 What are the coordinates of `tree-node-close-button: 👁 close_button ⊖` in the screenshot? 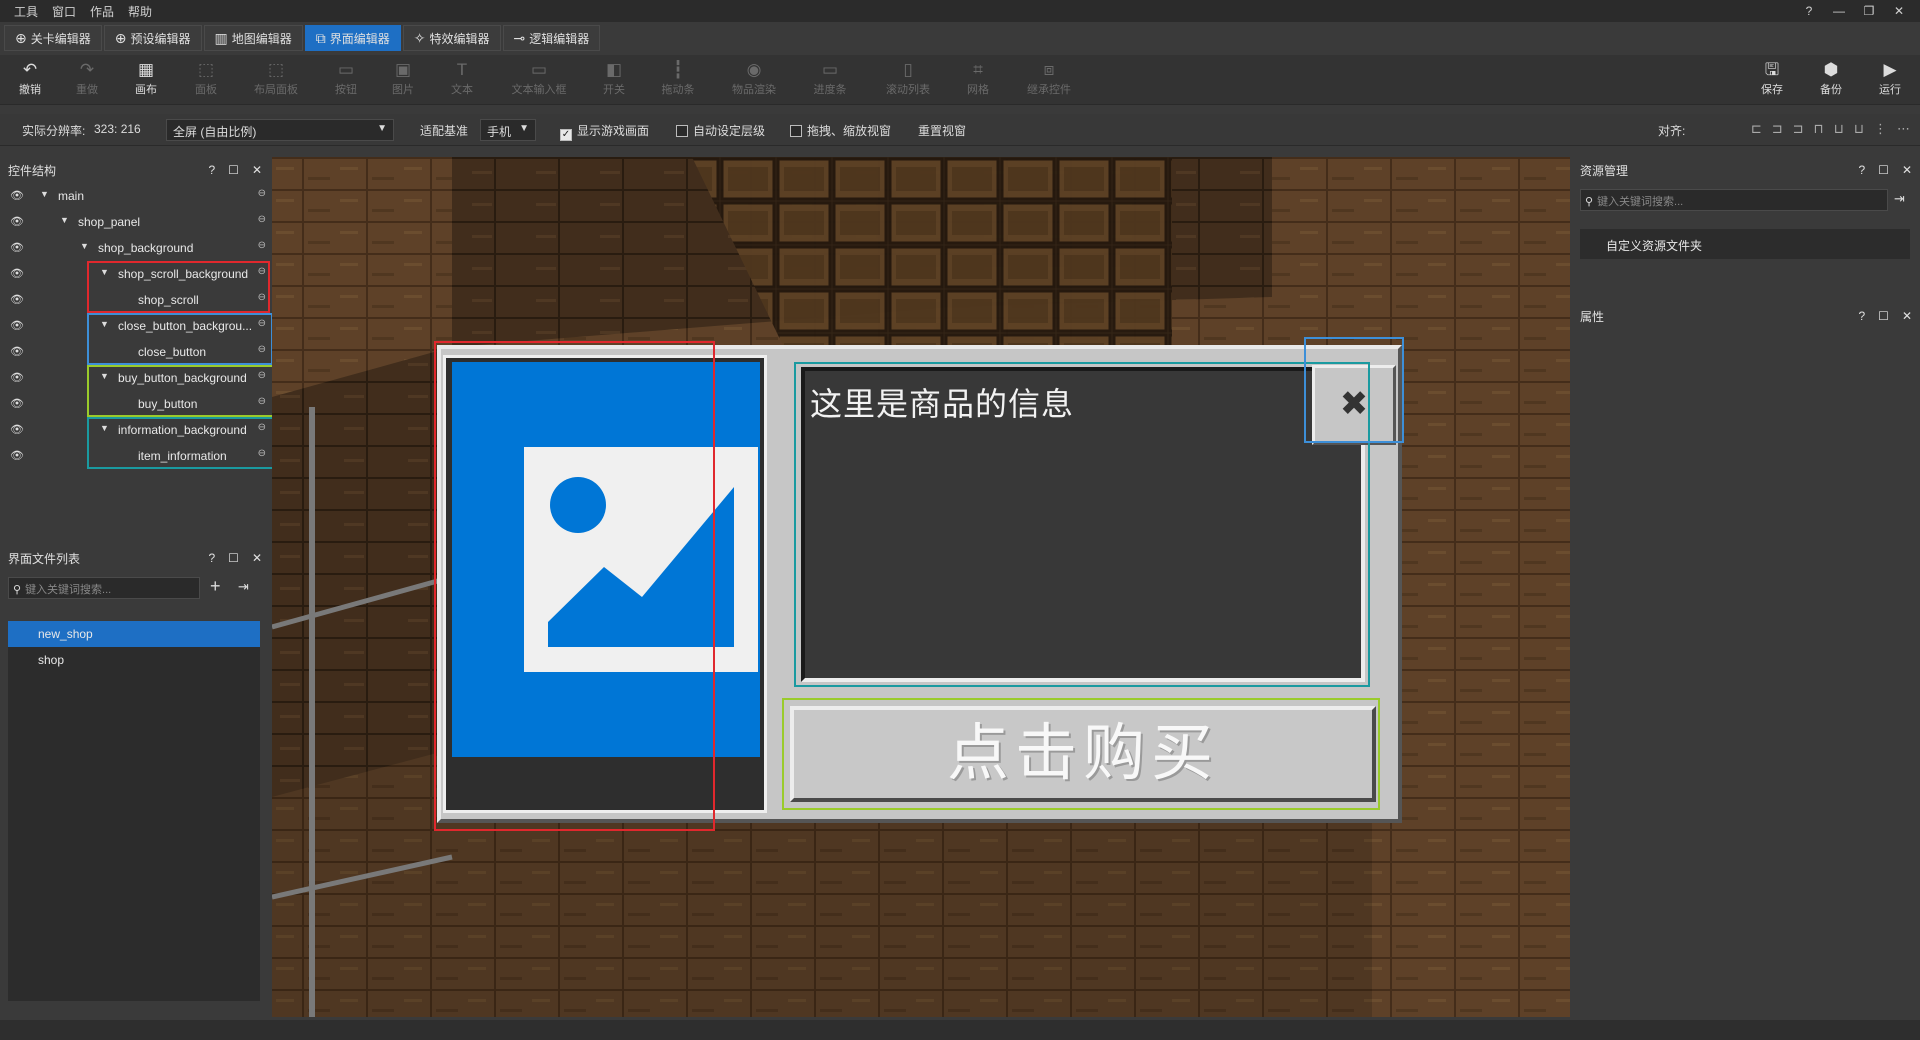 It's located at (135, 352).